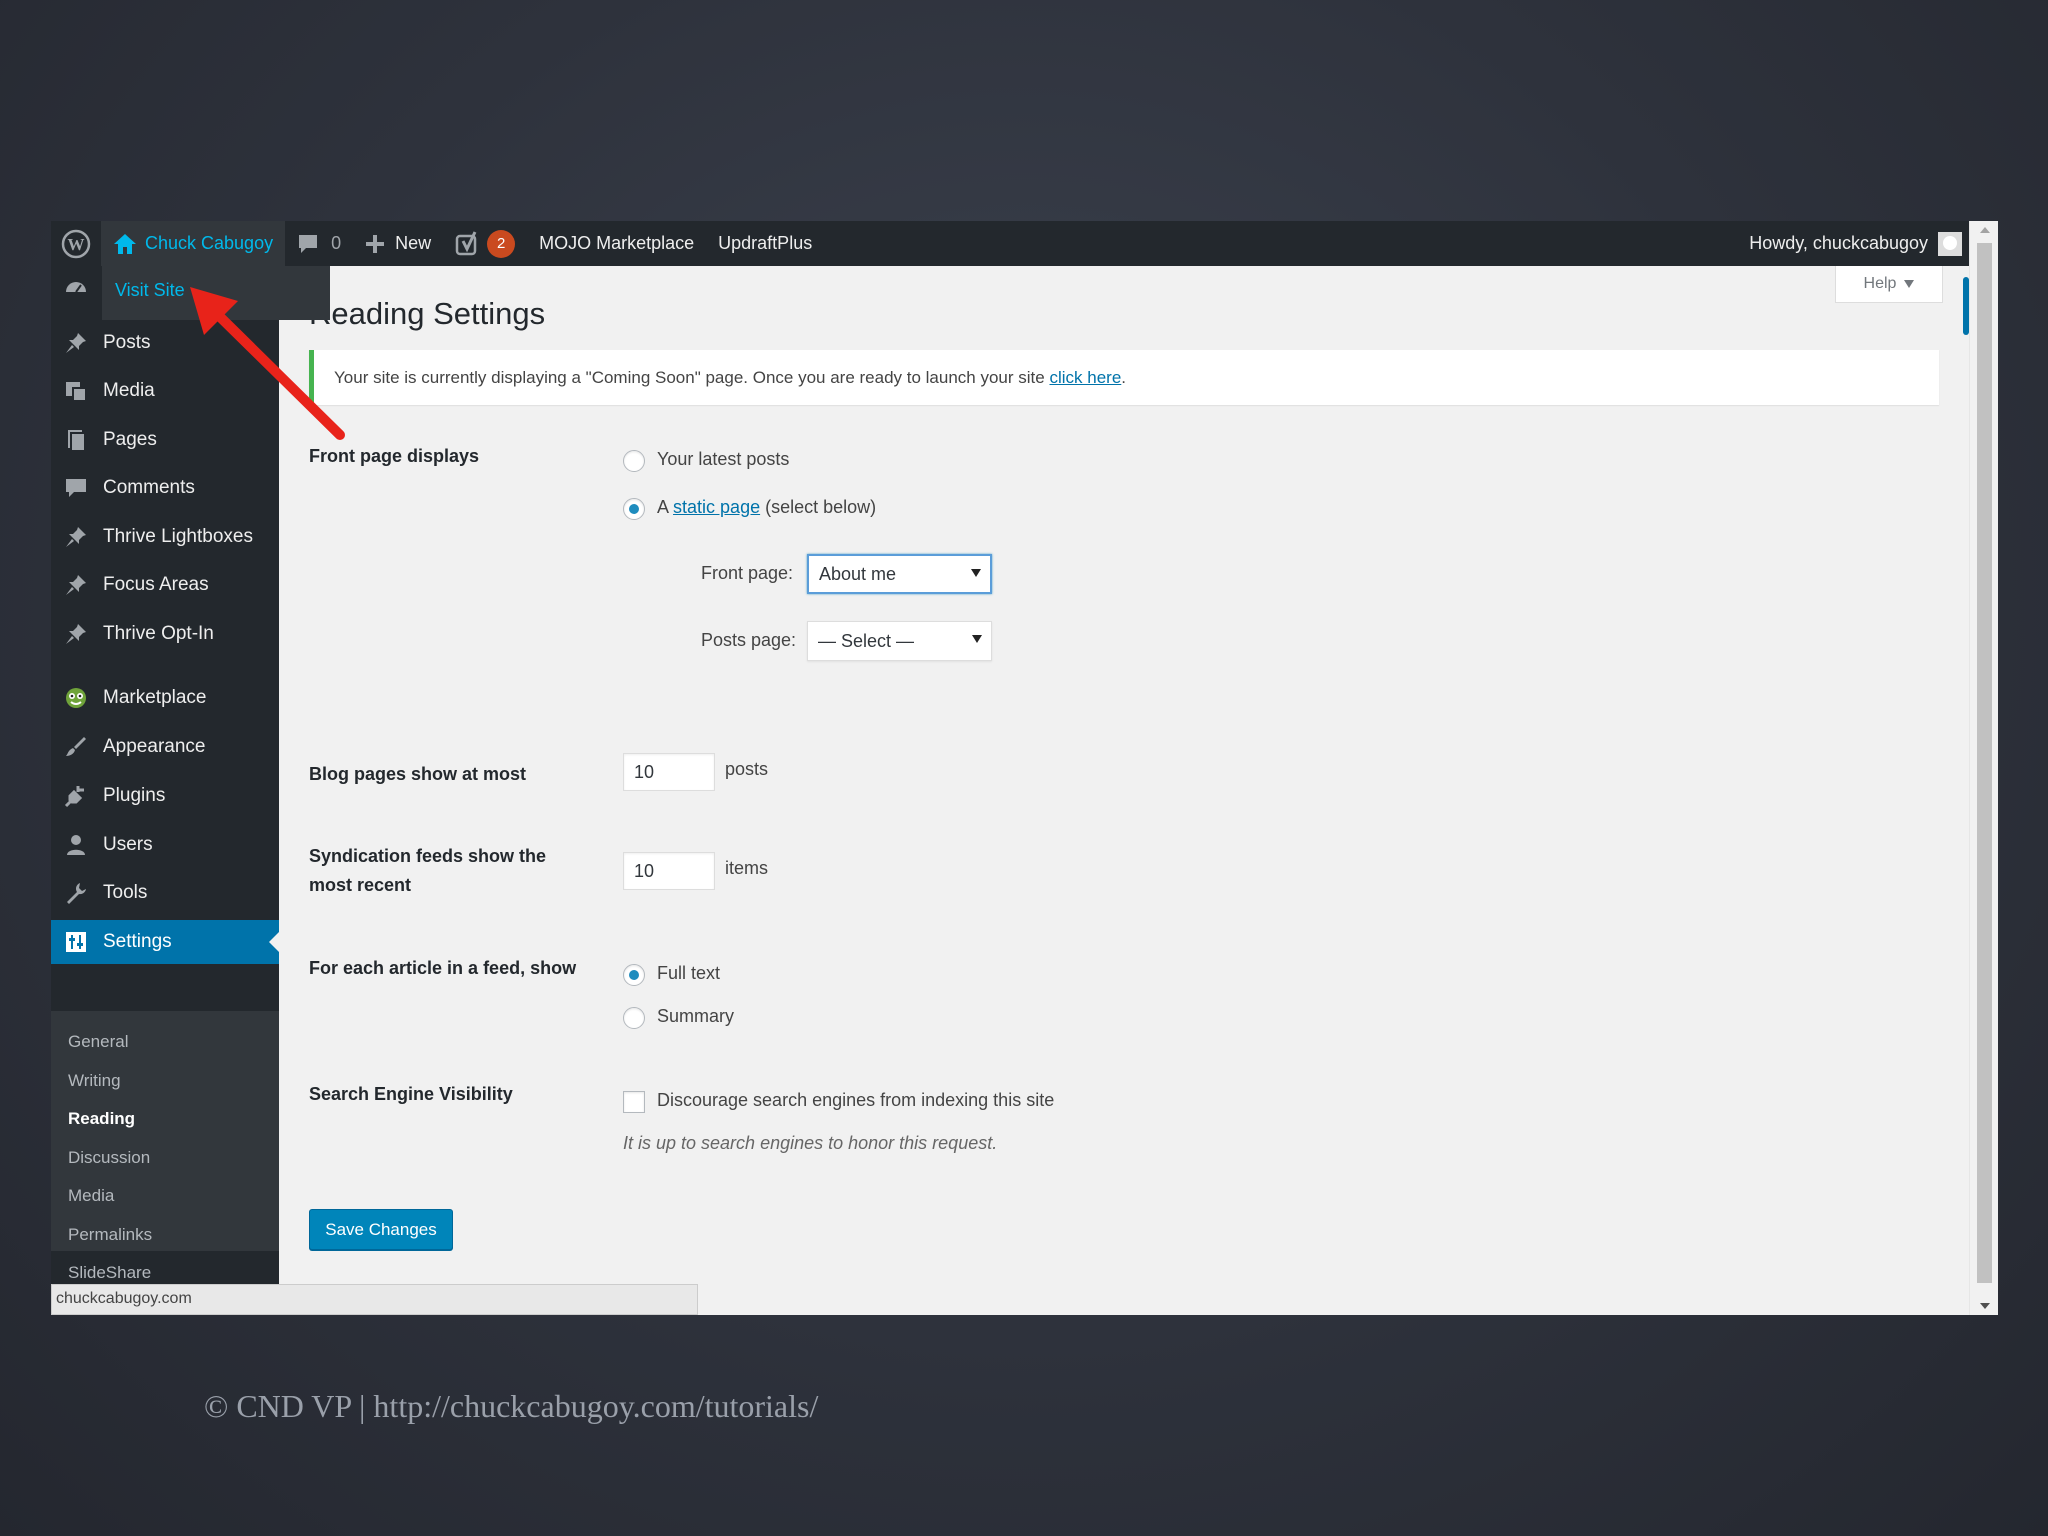 This screenshot has height=1536, width=2048. I want to click on plus-icon, so click(375, 243).